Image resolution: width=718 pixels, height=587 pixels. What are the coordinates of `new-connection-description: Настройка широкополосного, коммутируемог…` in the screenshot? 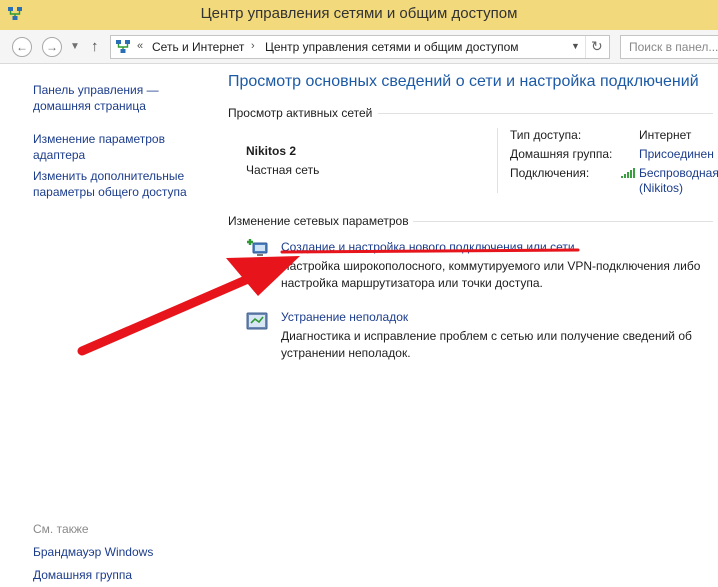 It's located at (491, 274).